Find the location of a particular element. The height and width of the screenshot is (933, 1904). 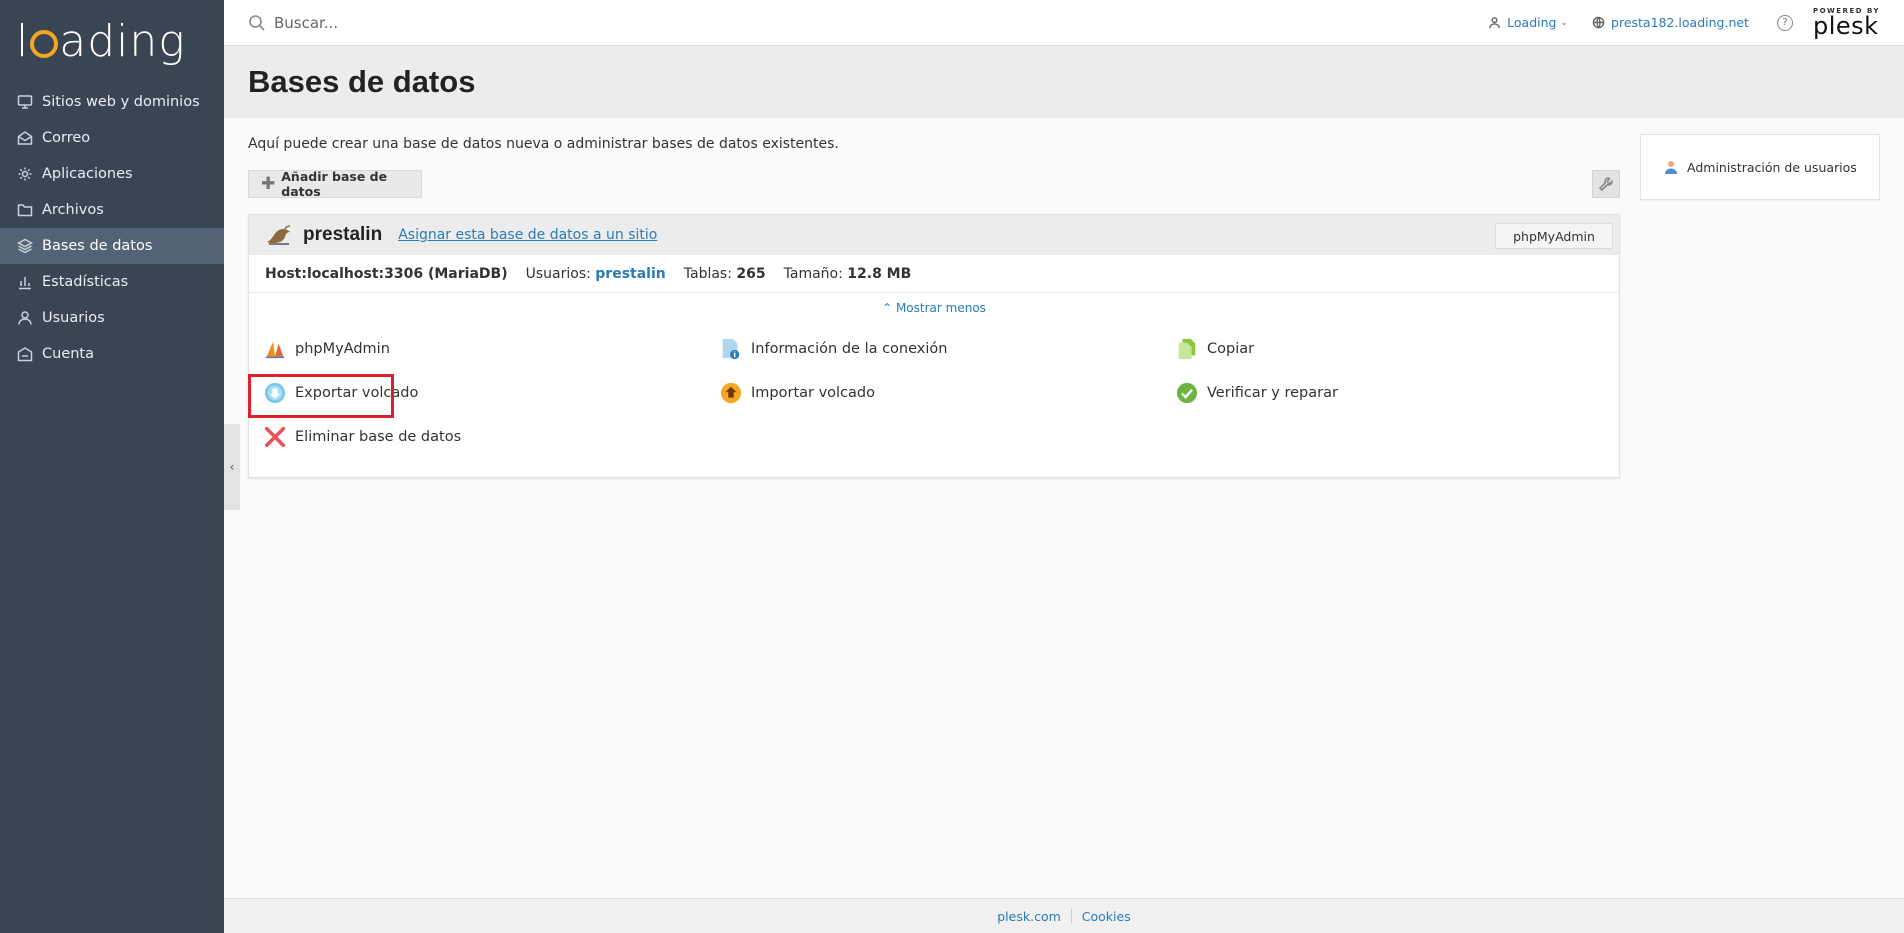

host-label: Host: is located at coordinates (286, 273).